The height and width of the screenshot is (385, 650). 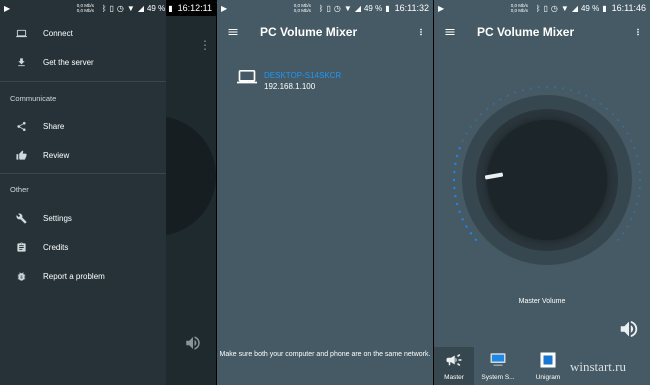 What do you see at coordinates (21, 276) in the screenshot?
I see `bug-icon` at bounding box center [21, 276].